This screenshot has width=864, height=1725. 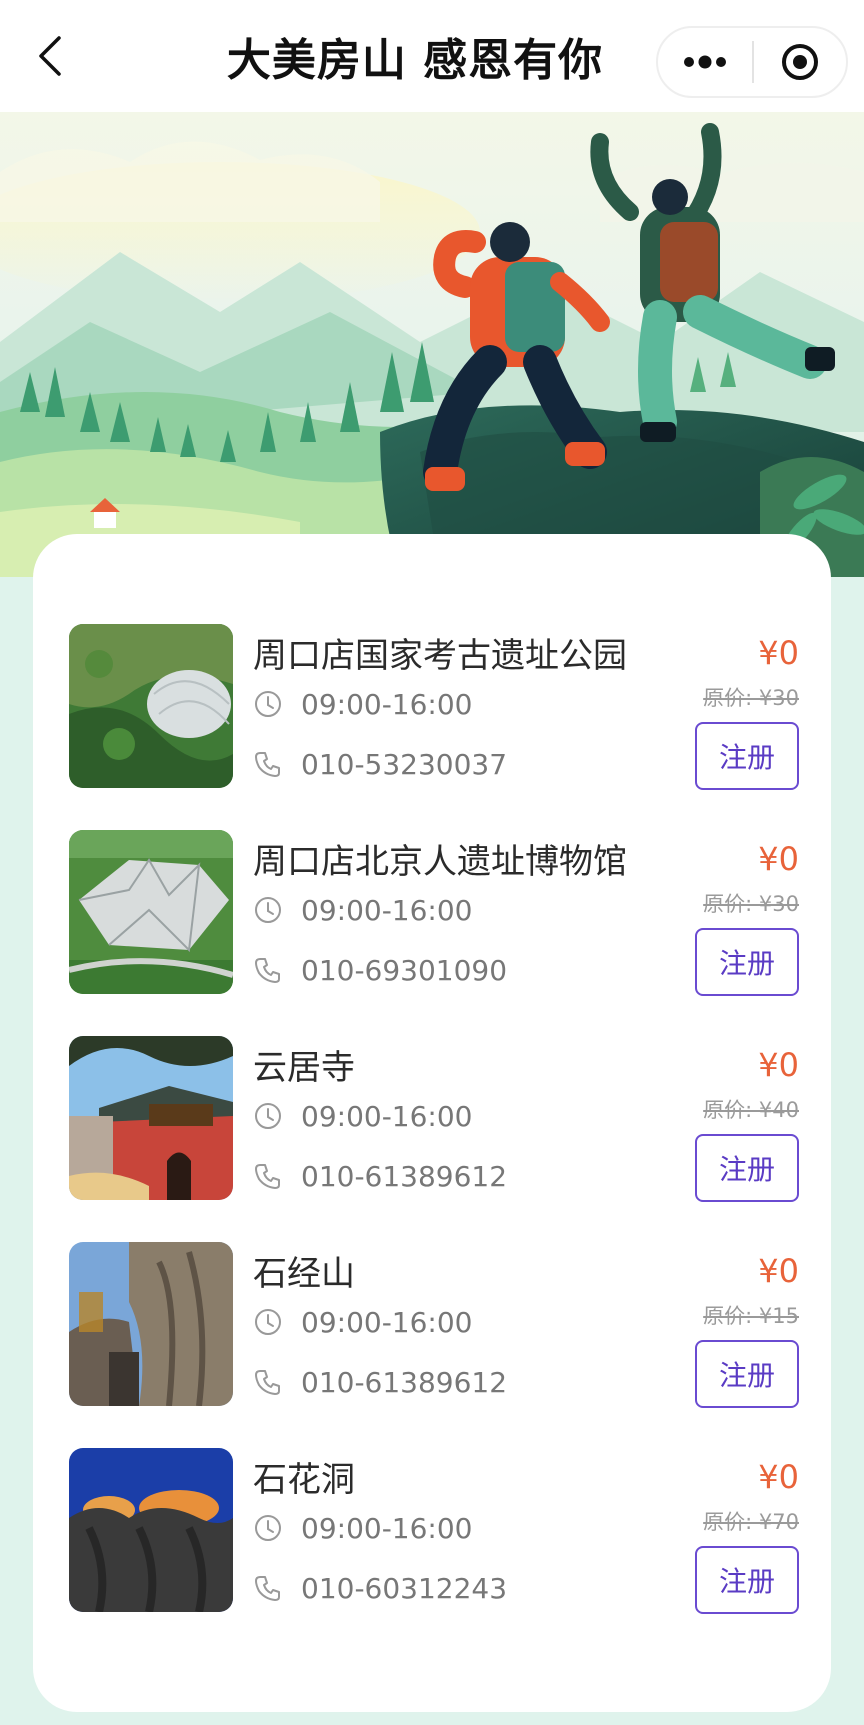 I want to click on target-icon, so click(x=799, y=62).